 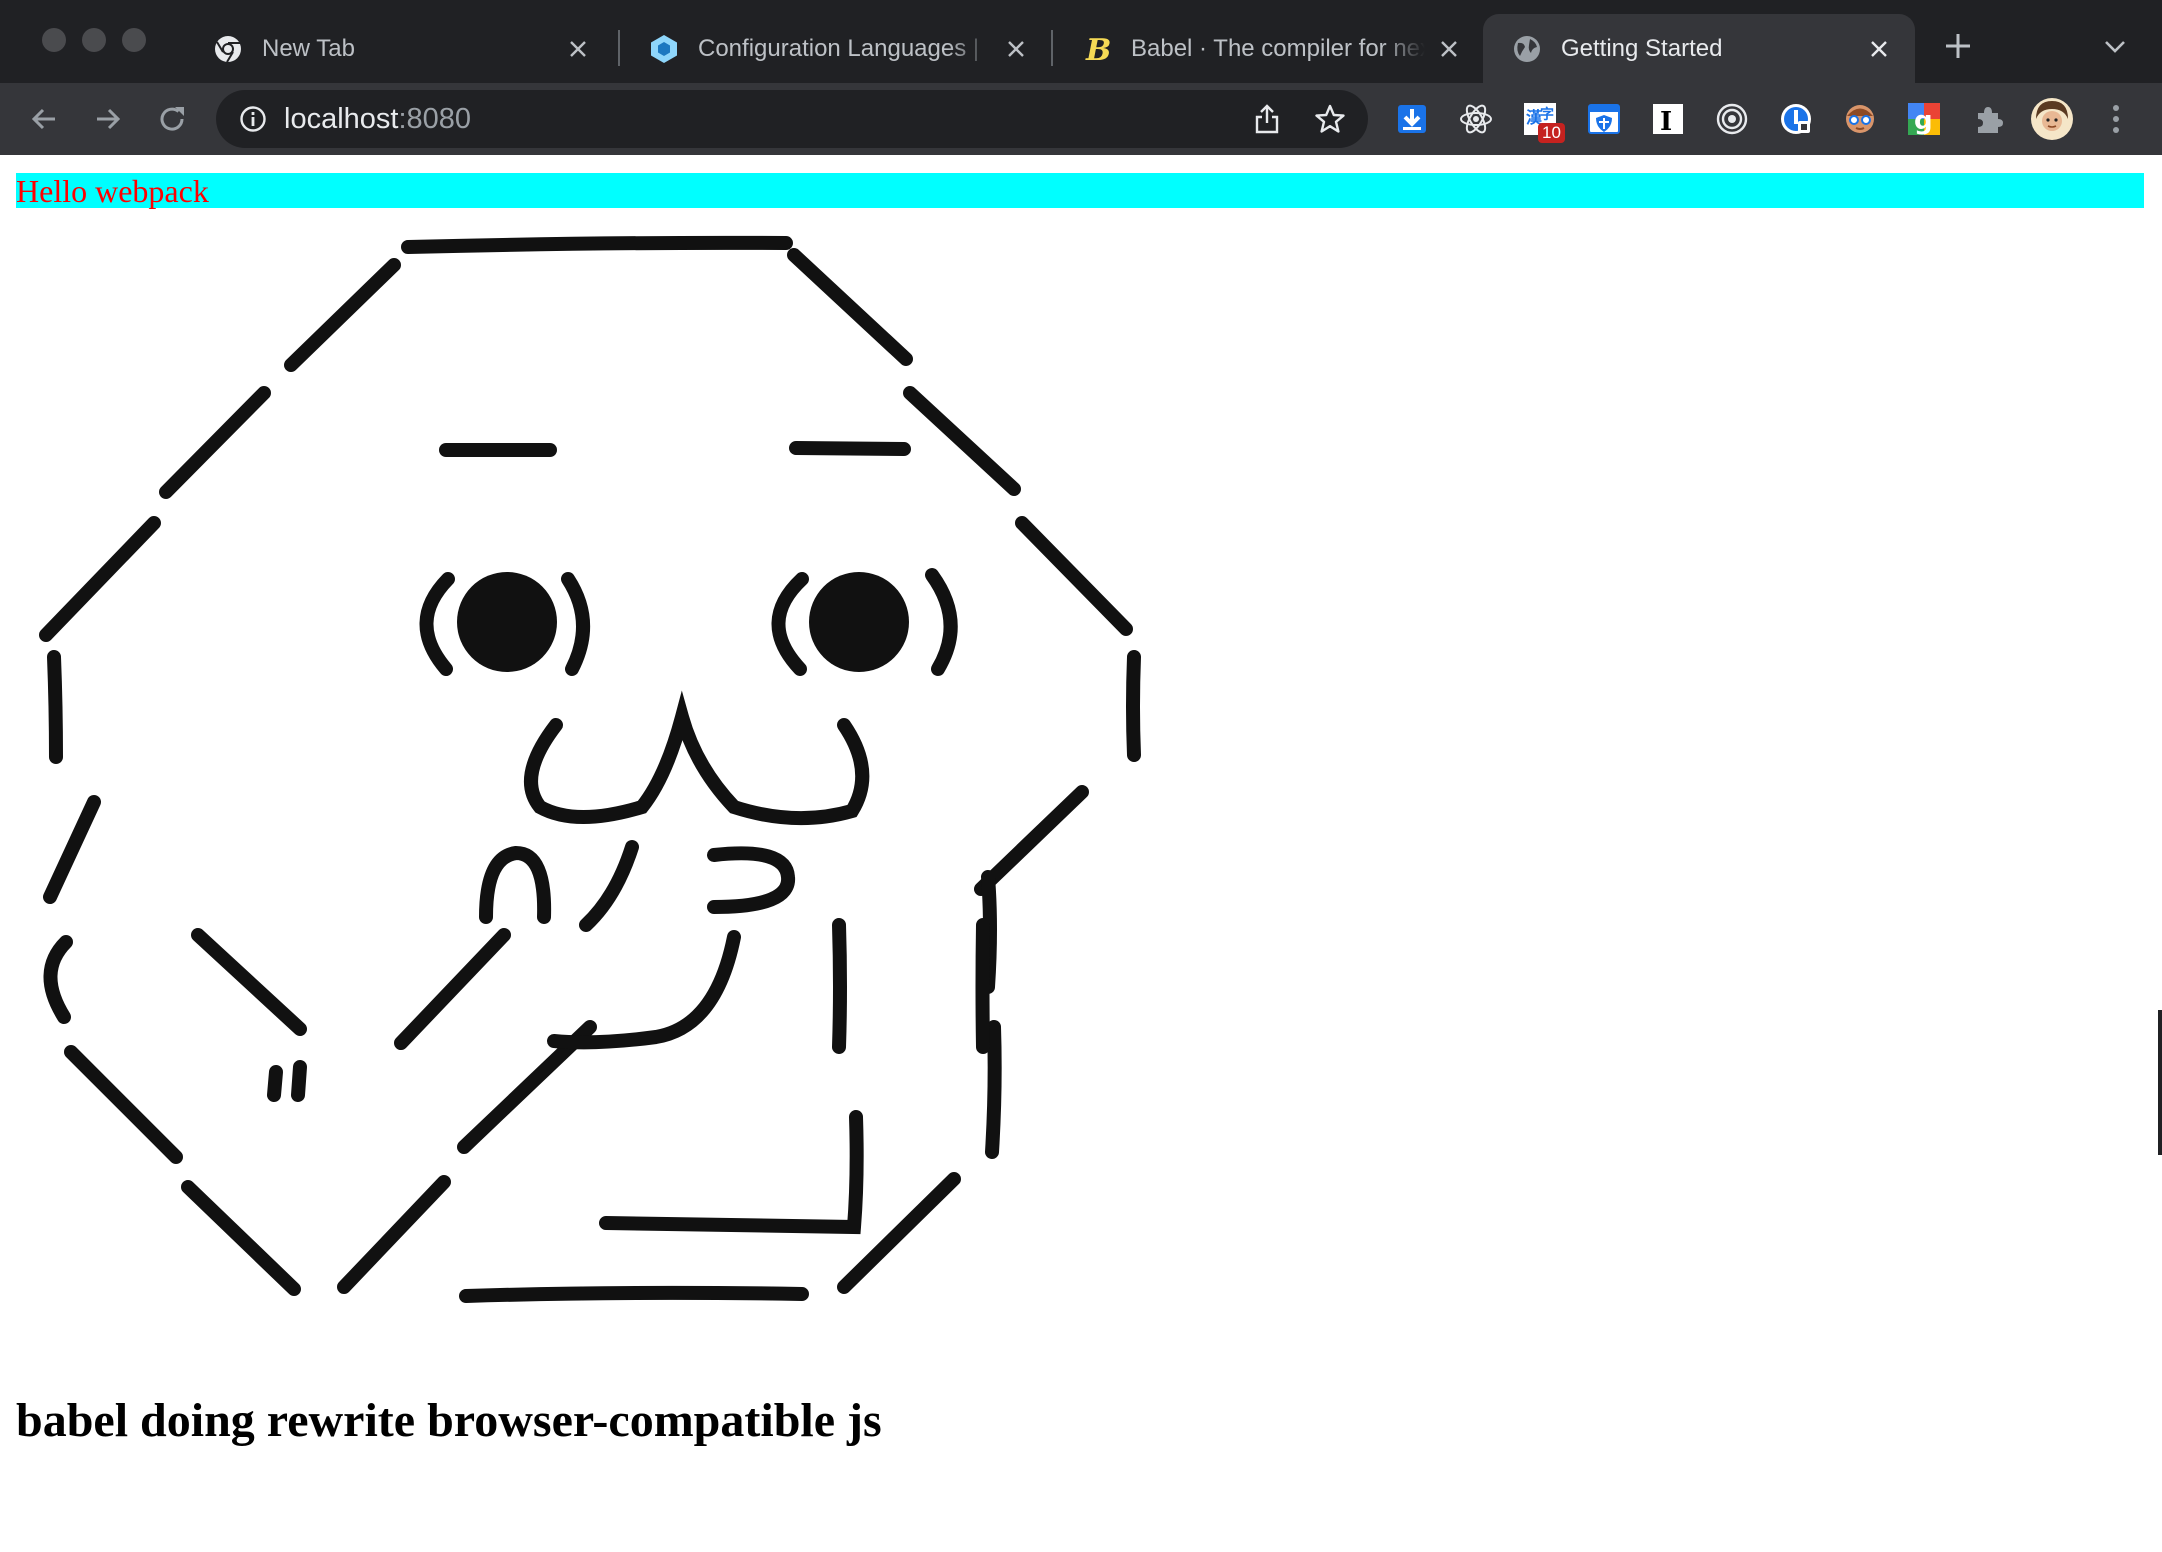 I want to click on tab-search-button, so click(x=2115, y=47).